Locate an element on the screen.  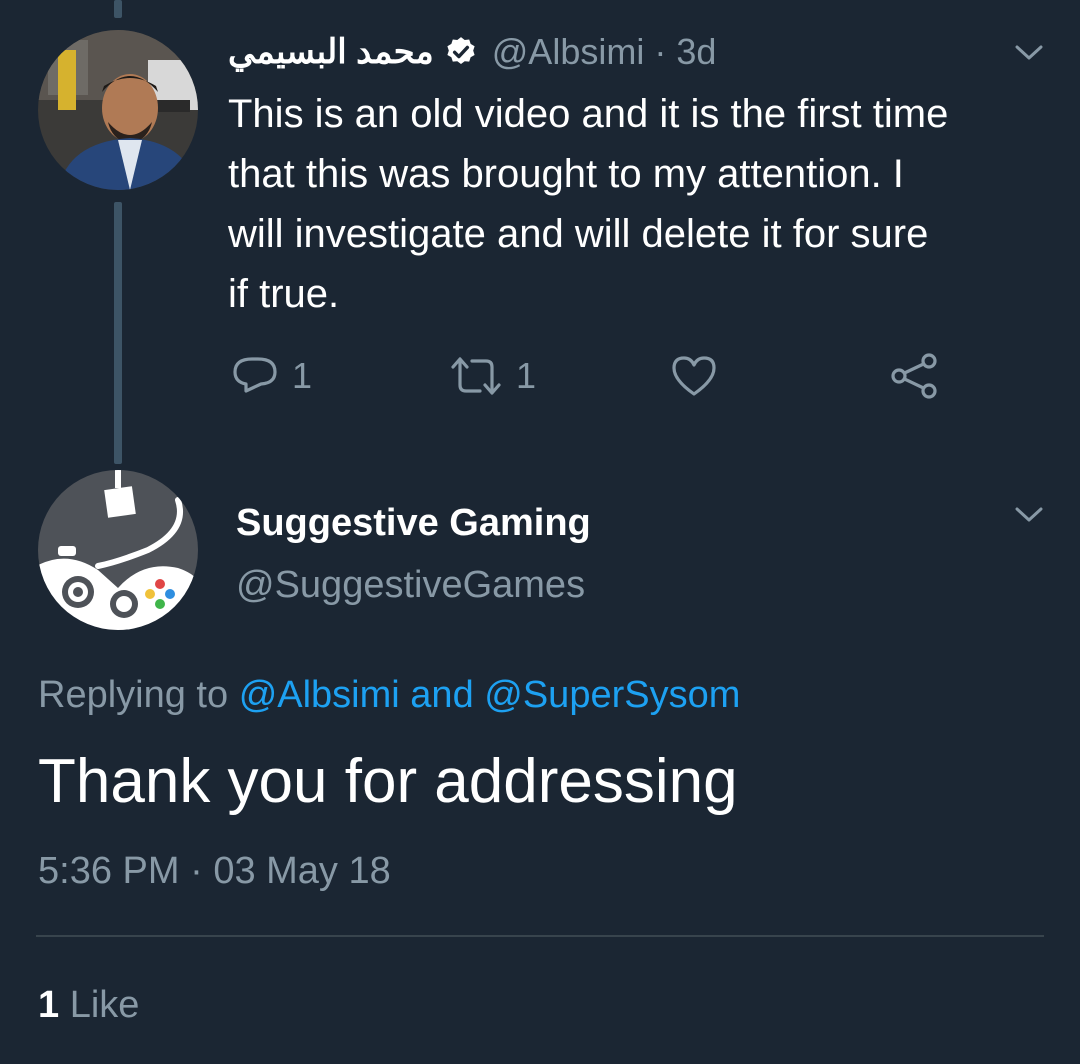
reply-button: 1 is located at coordinates (272, 376).